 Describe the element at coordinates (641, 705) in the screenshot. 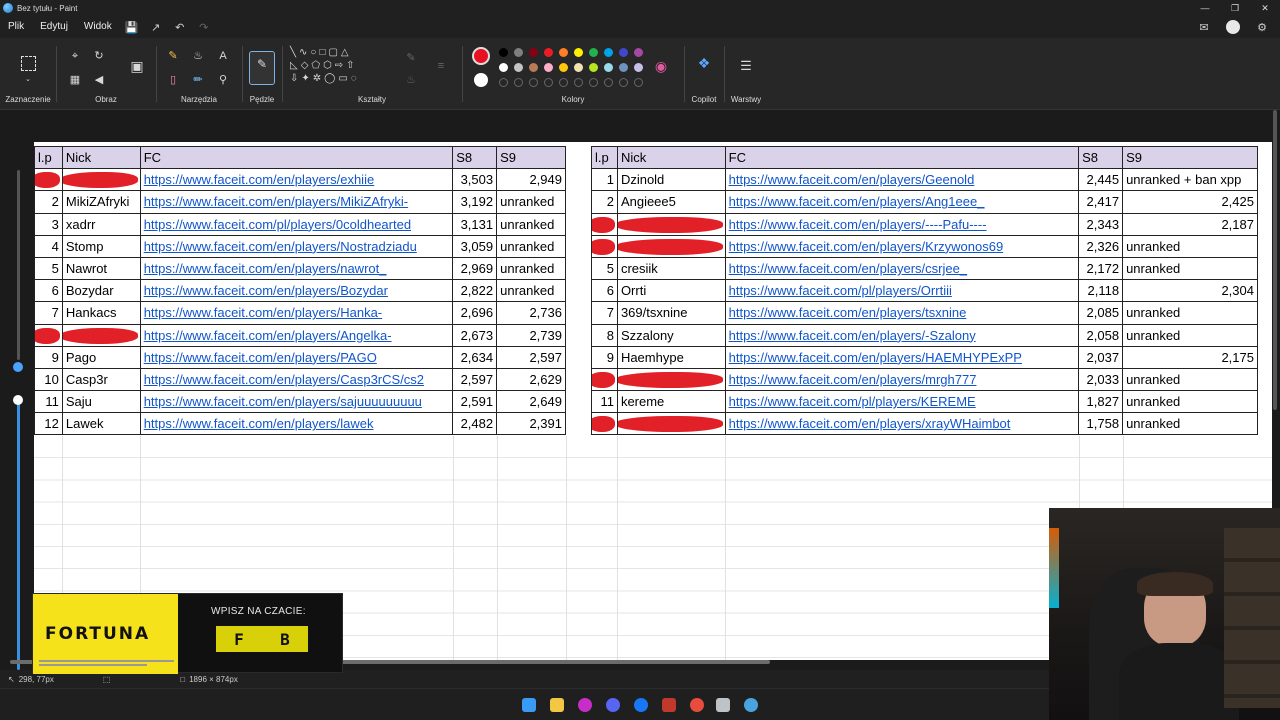

I see `facebook-icon` at that location.